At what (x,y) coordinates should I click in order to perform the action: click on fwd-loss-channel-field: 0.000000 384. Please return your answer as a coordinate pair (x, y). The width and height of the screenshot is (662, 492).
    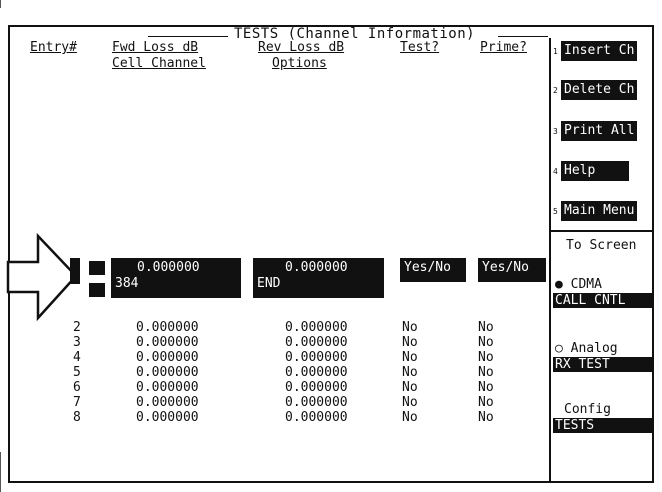
    Looking at the image, I should click on (176, 278).